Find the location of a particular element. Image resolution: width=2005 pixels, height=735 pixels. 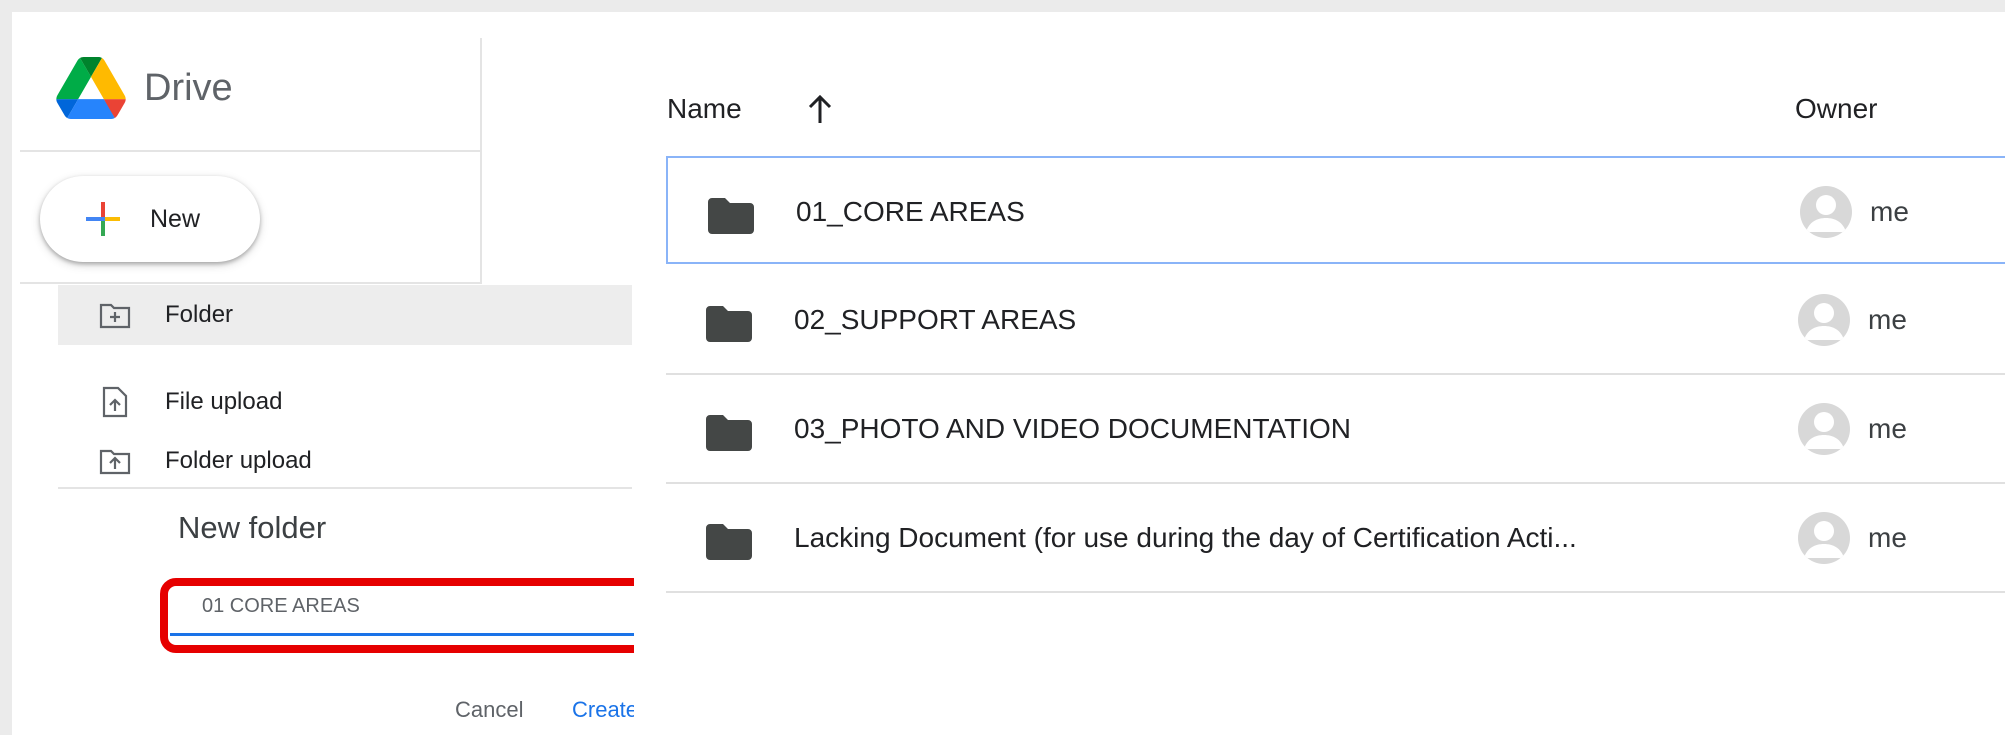

menu-item-folder-label: Folder is located at coordinates (199, 314).